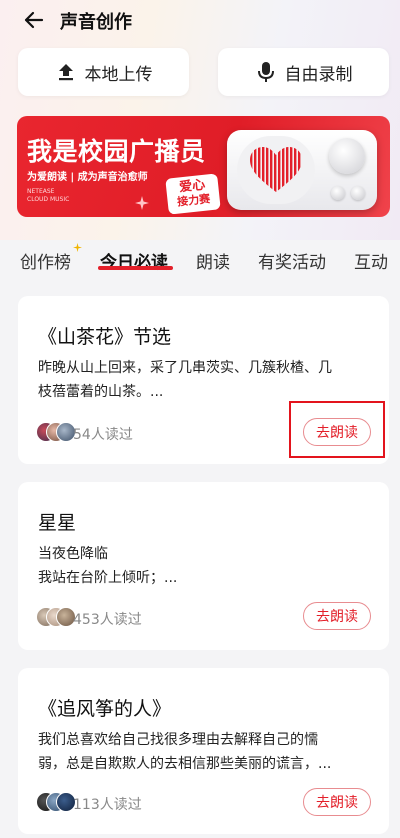  I want to click on card-title: 星星, so click(57, 523).